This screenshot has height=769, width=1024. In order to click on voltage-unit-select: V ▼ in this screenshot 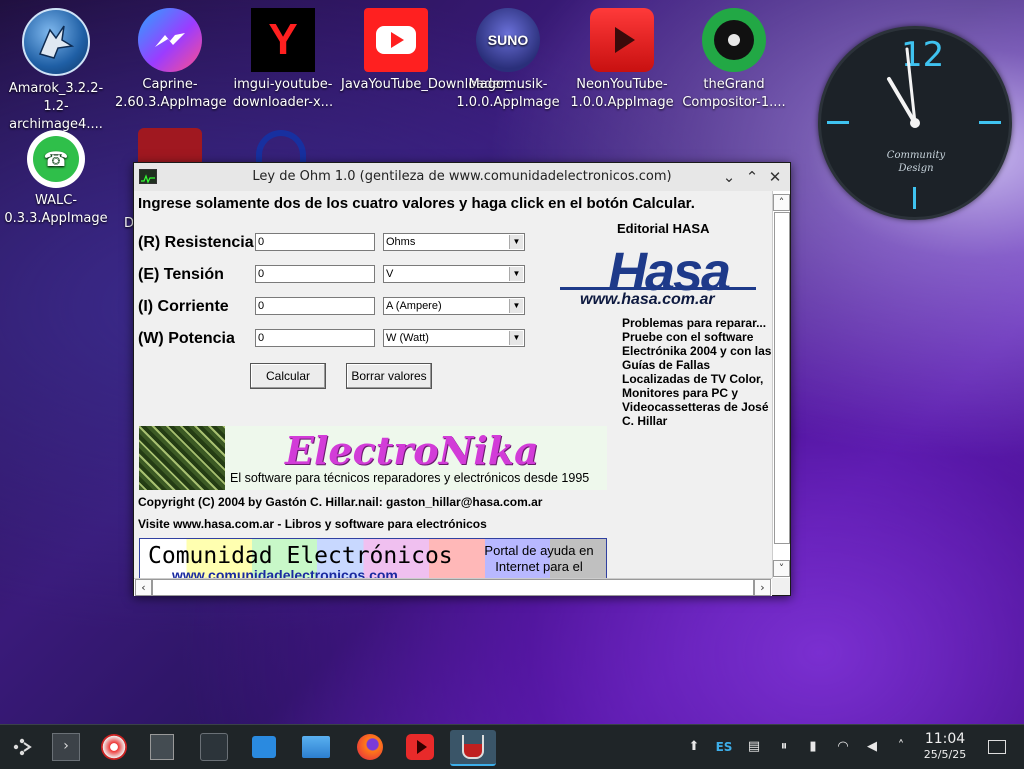, I will do `click(454, 274)`.